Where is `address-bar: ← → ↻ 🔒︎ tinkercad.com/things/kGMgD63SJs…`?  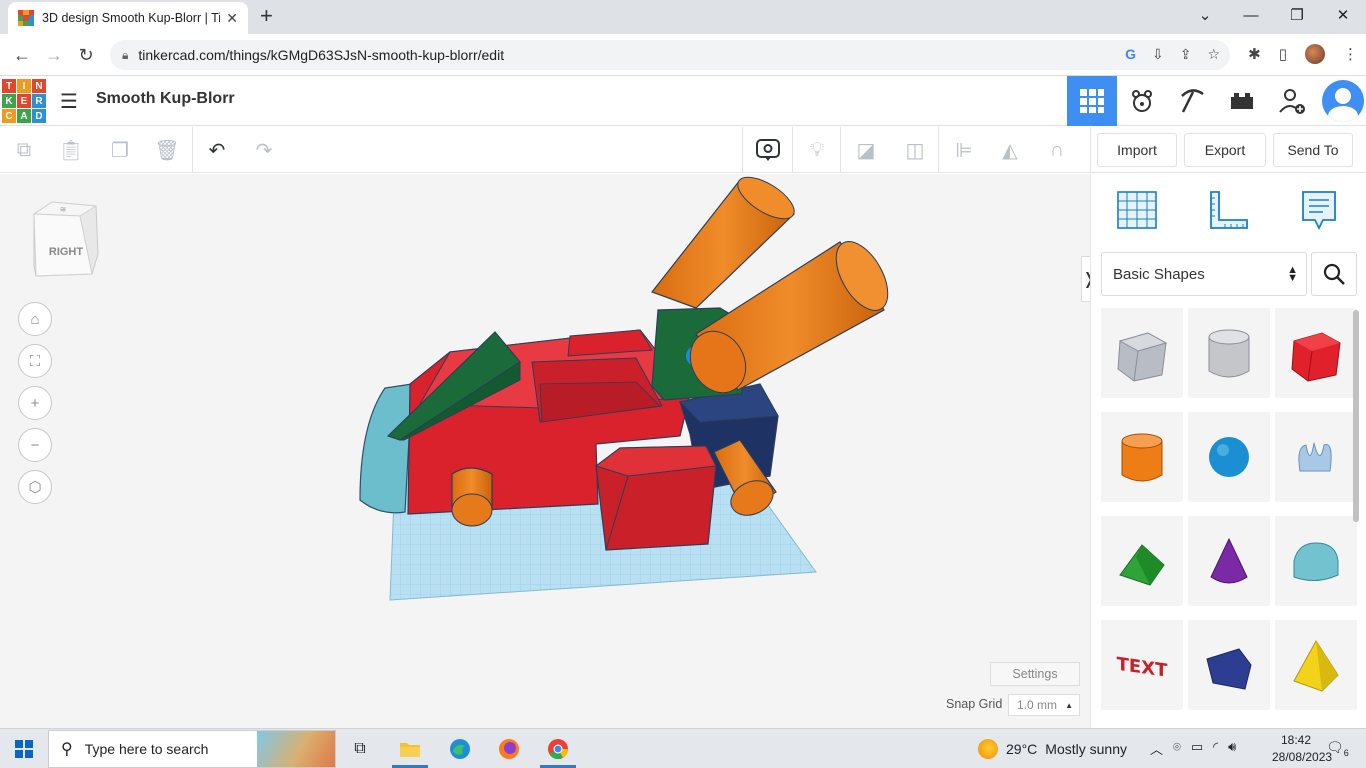 address-bar: ← → ↻ 🔒︎ tinkercad.com/things/kGMgD63SJs… is located at coordinates (683, 55).